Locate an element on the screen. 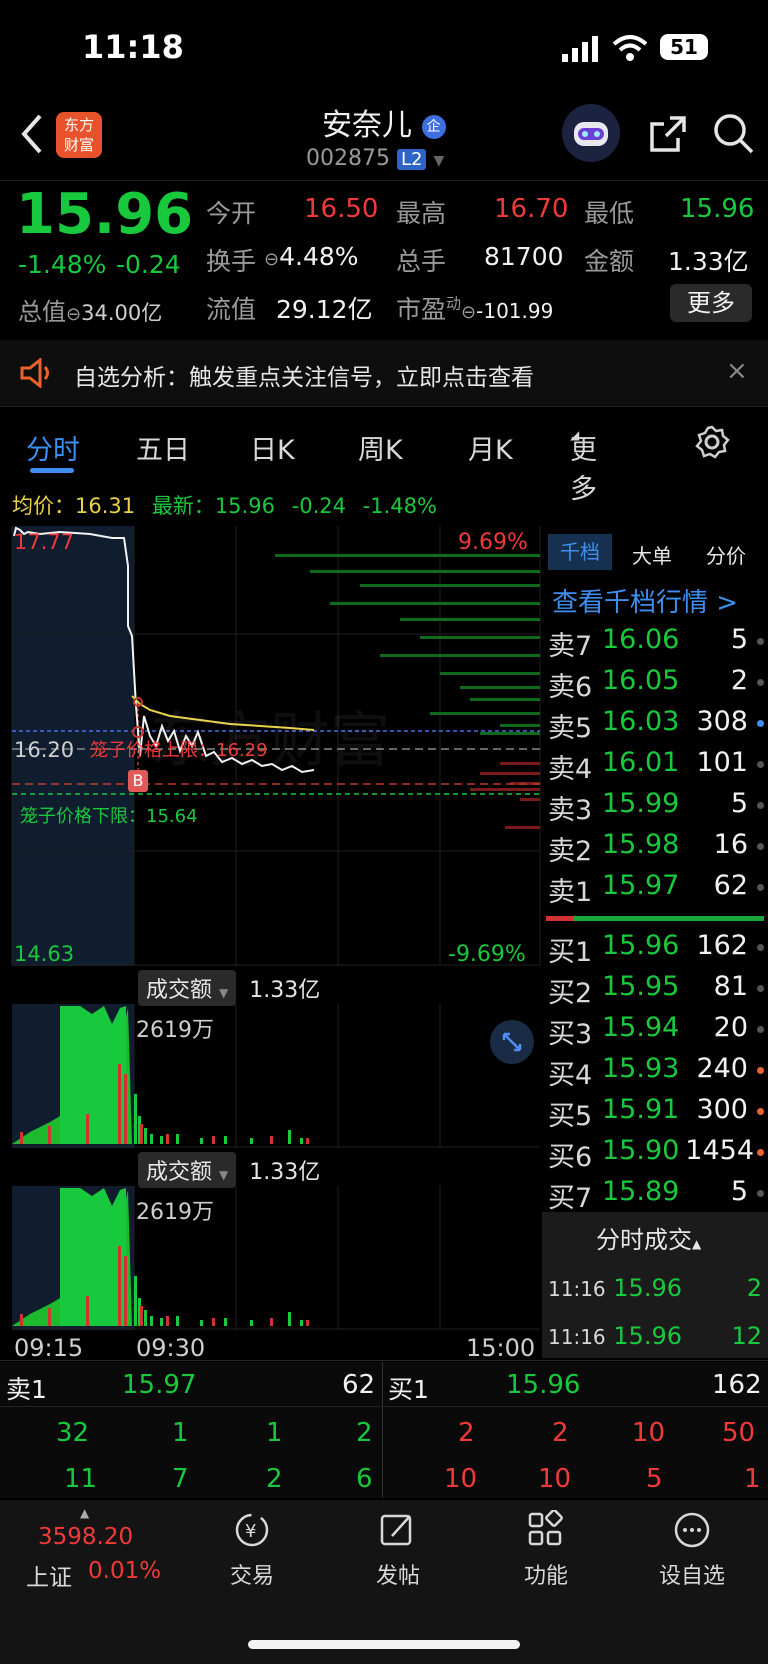  sell-queue-item: 1 is located at coordinates (274, 1433).